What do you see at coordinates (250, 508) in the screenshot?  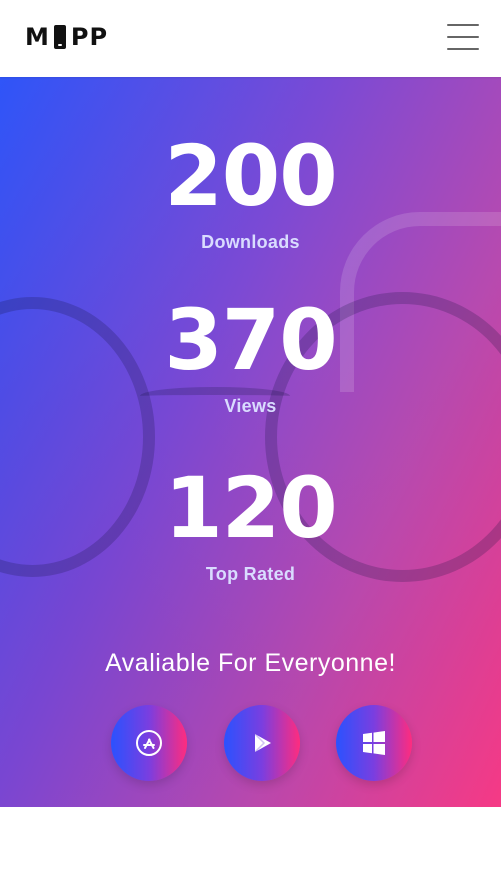 I see `stat-value: 120` at bounding box center [250, 508].